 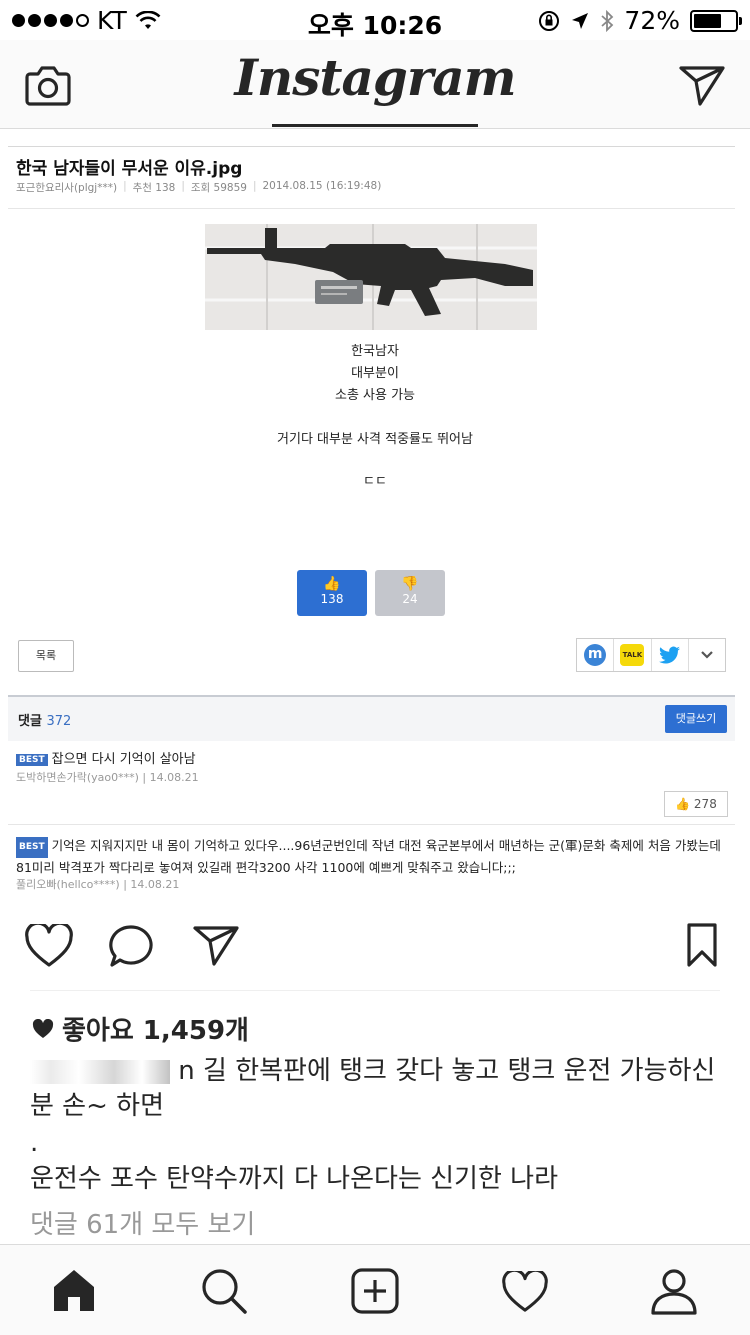 I want to click on add-icon, so click(x=375, y=1291).